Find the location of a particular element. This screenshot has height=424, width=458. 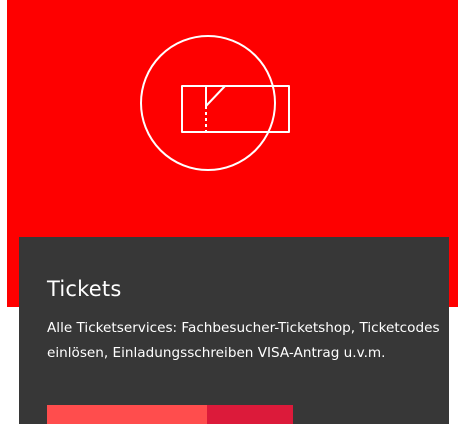

tickets-button-main is located at coordinates (127, 414).